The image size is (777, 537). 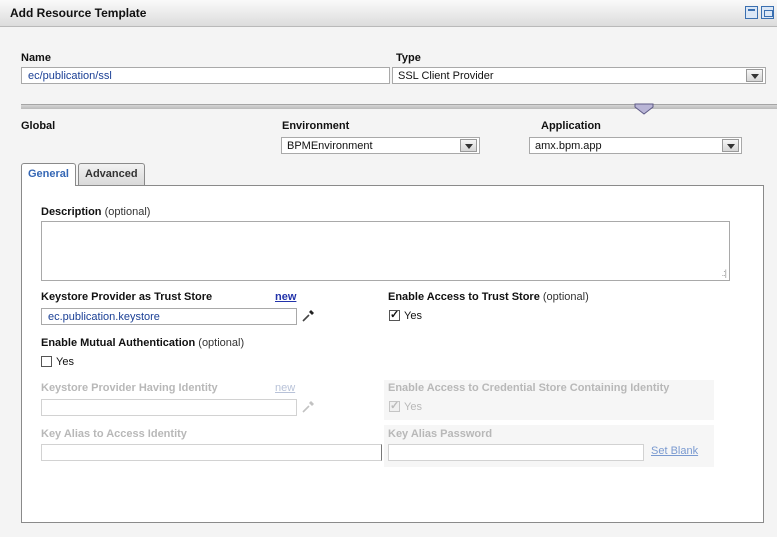 What do you see at coordinates (48, 174) in the screenshot?
I see `tab-general: General` at bounding box center [48, 174].